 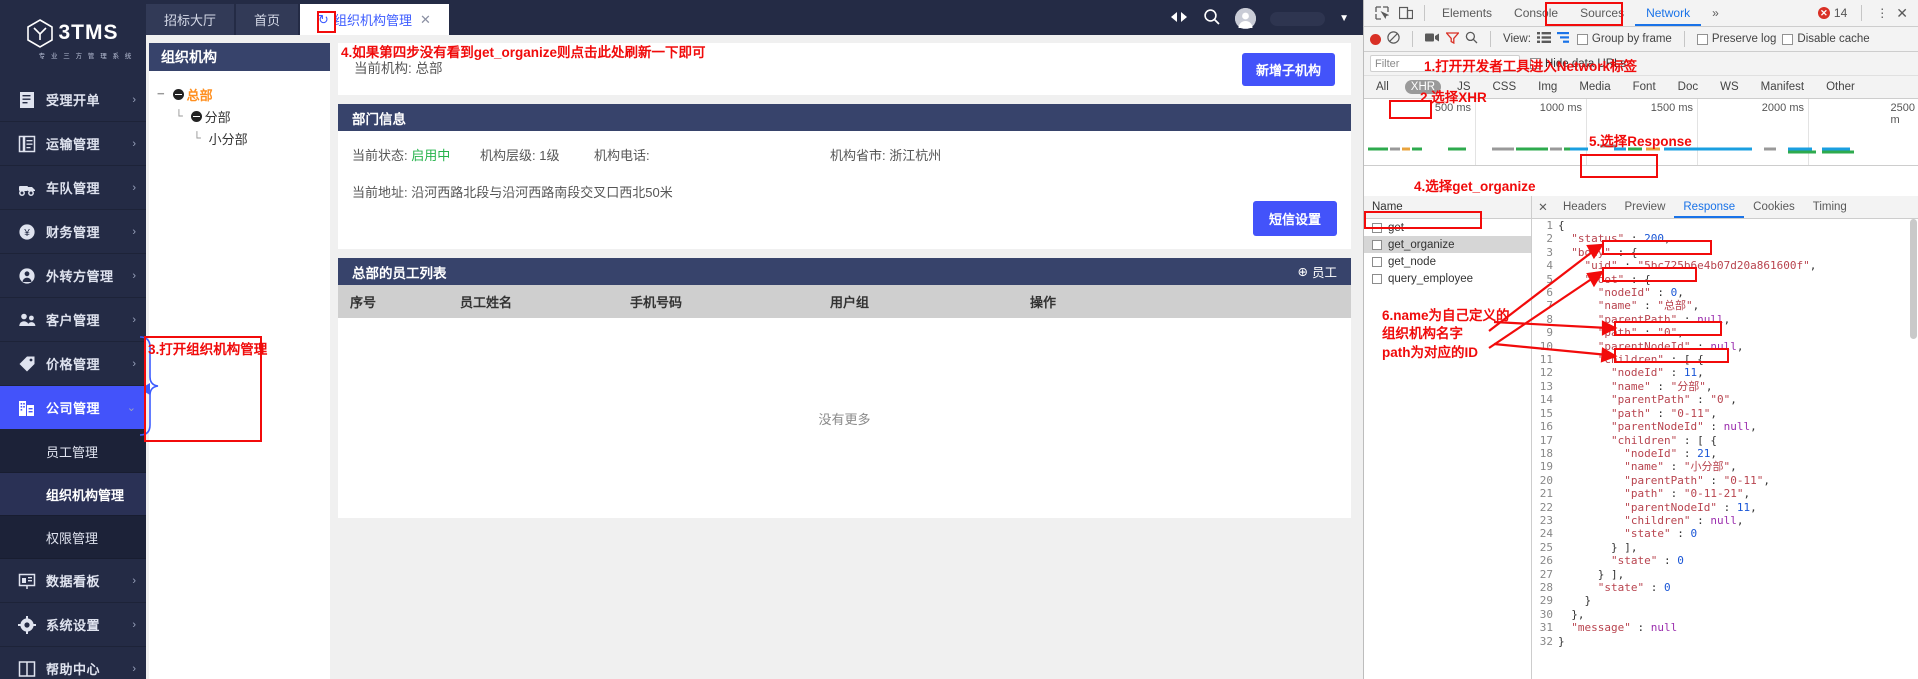 What do you see at coordinates (1594, 87) in the screenshot?
I see `type-filter-media: Media` at bounding box center [1594, 87].